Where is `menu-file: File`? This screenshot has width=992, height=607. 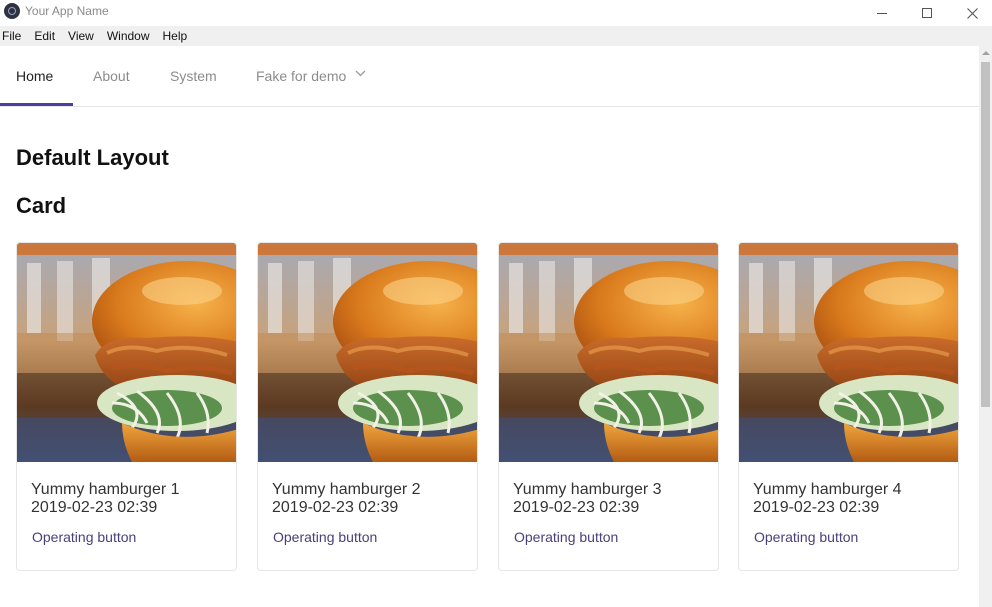
menu-file: File is located at coordinates (12, 36).